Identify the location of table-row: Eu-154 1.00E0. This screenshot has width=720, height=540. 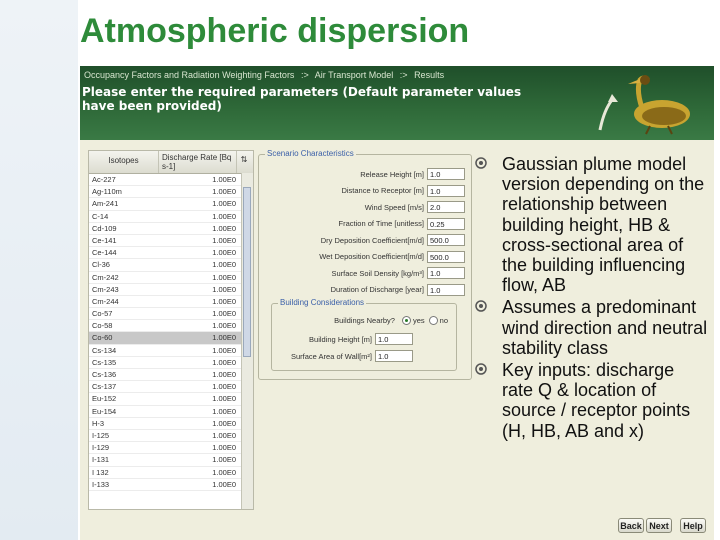
(171, 412).